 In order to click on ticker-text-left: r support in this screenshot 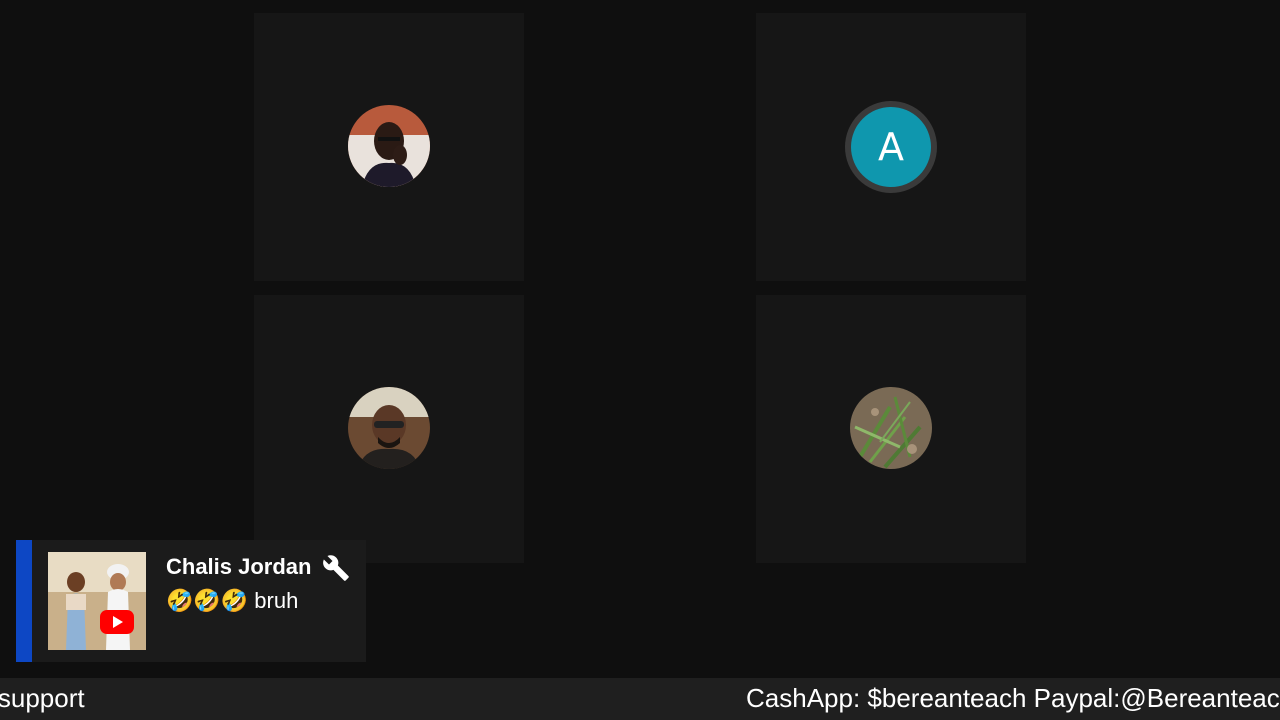, I will do `click(42, 698)`.